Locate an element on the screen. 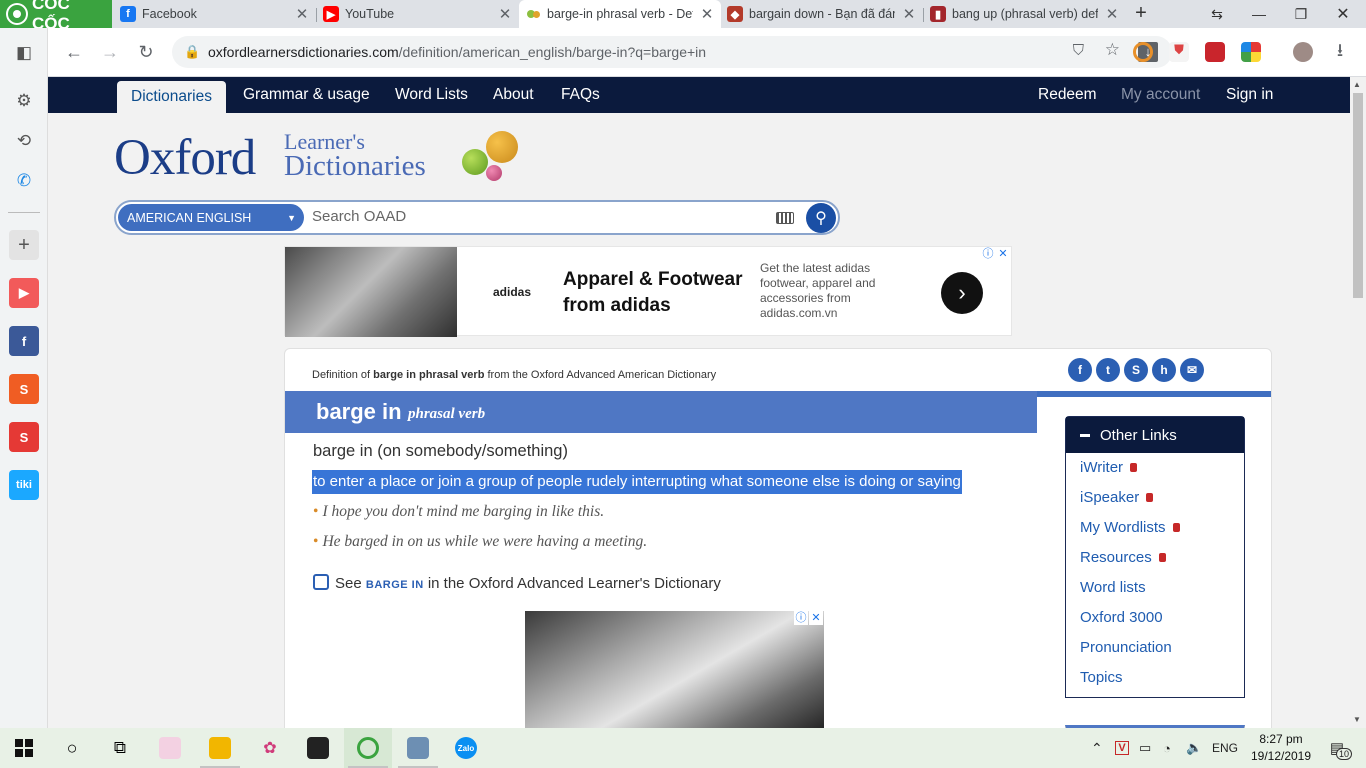 This screenshot has width=1366, height=768. scrollbar-thumb is located at coordinates (1358, 195).